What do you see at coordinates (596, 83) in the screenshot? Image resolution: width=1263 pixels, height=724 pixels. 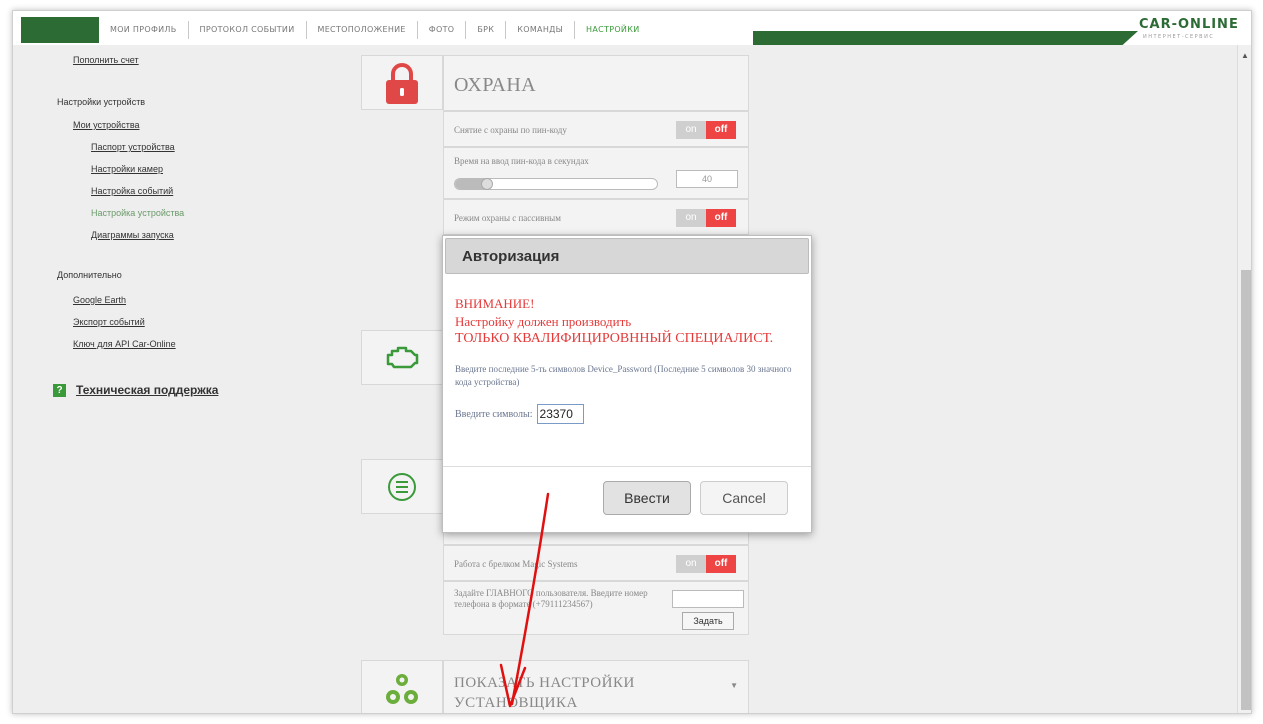 I see `security-section-header: ОХРАНА` at bounding box center [596, 83].